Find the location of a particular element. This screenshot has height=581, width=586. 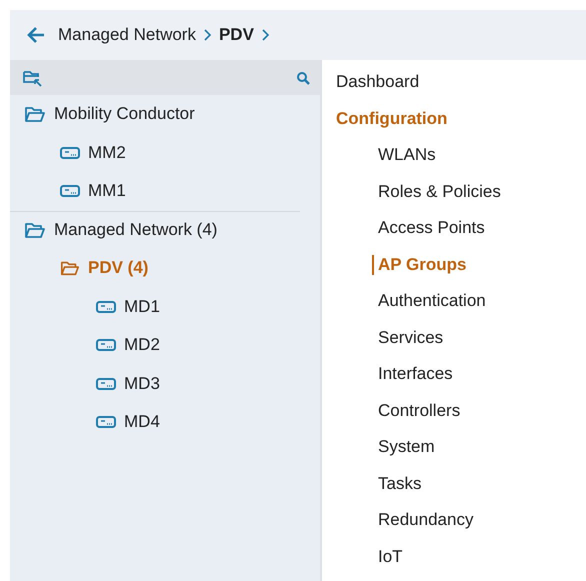

menu-item: Interfaces is located at coordinates (415, 374).